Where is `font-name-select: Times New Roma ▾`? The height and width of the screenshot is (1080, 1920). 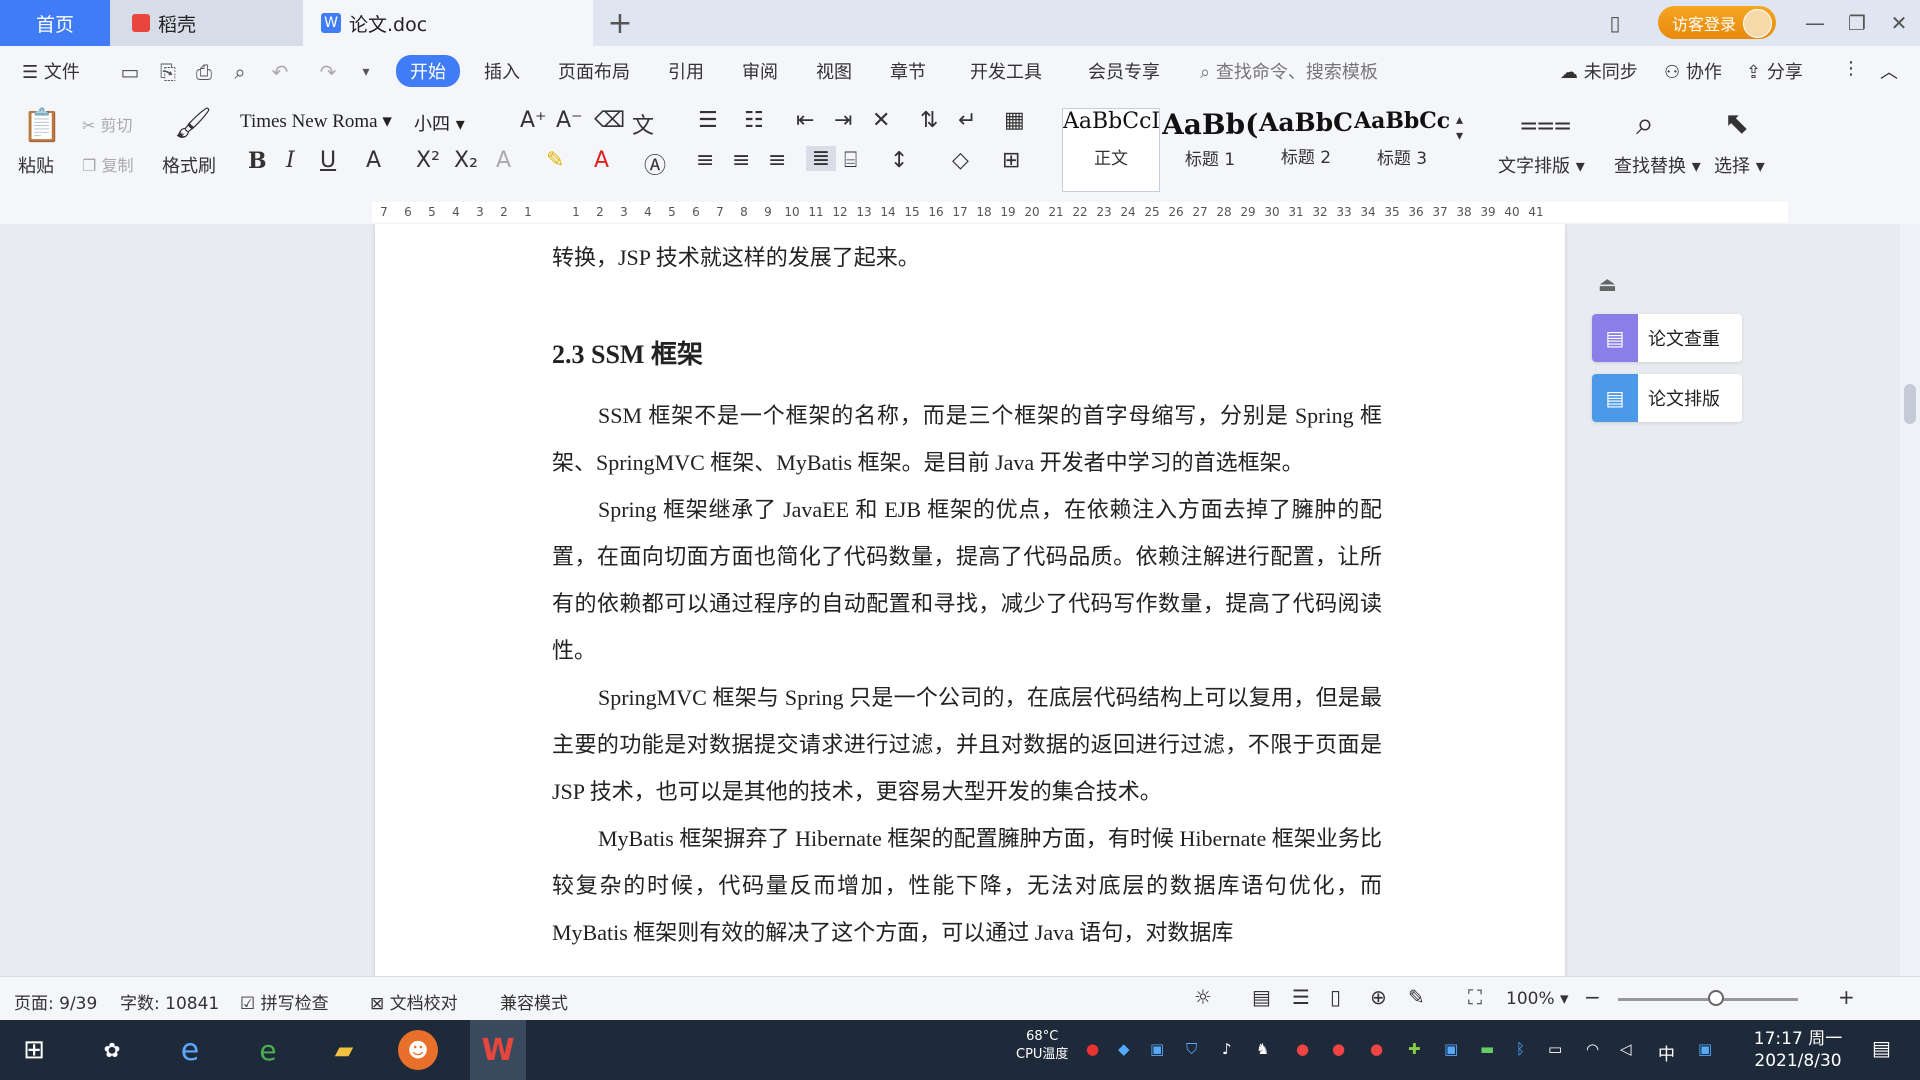
font-name-select: Times New Roma ▾ is located at coordinates (325, 123).